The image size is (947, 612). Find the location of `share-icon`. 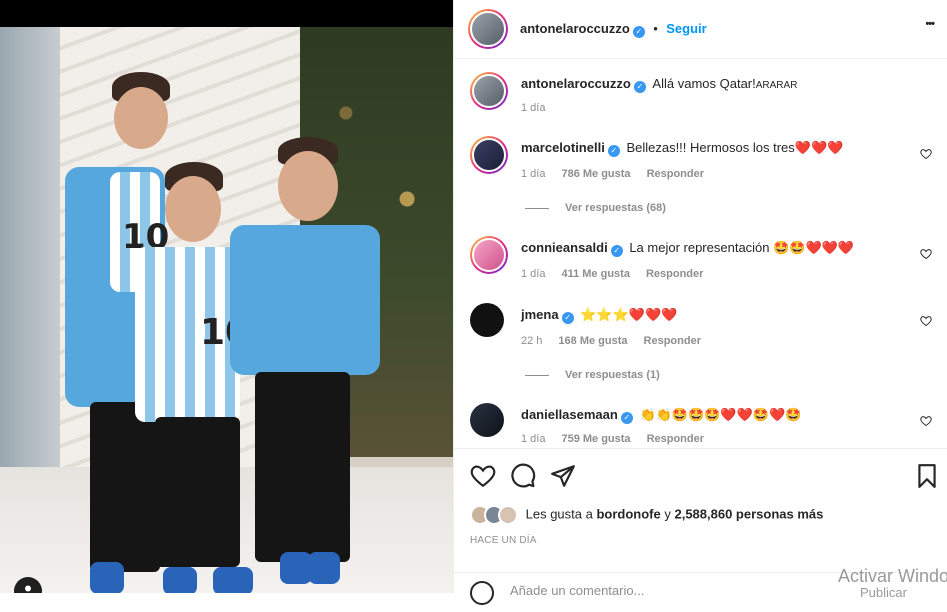

share-icon is located at coordinates (563, 476).